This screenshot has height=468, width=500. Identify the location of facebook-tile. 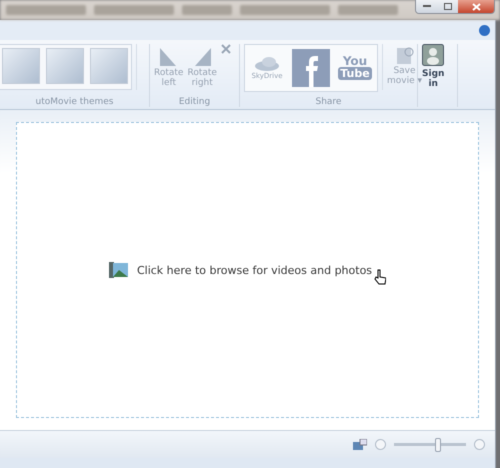
(311, 68).